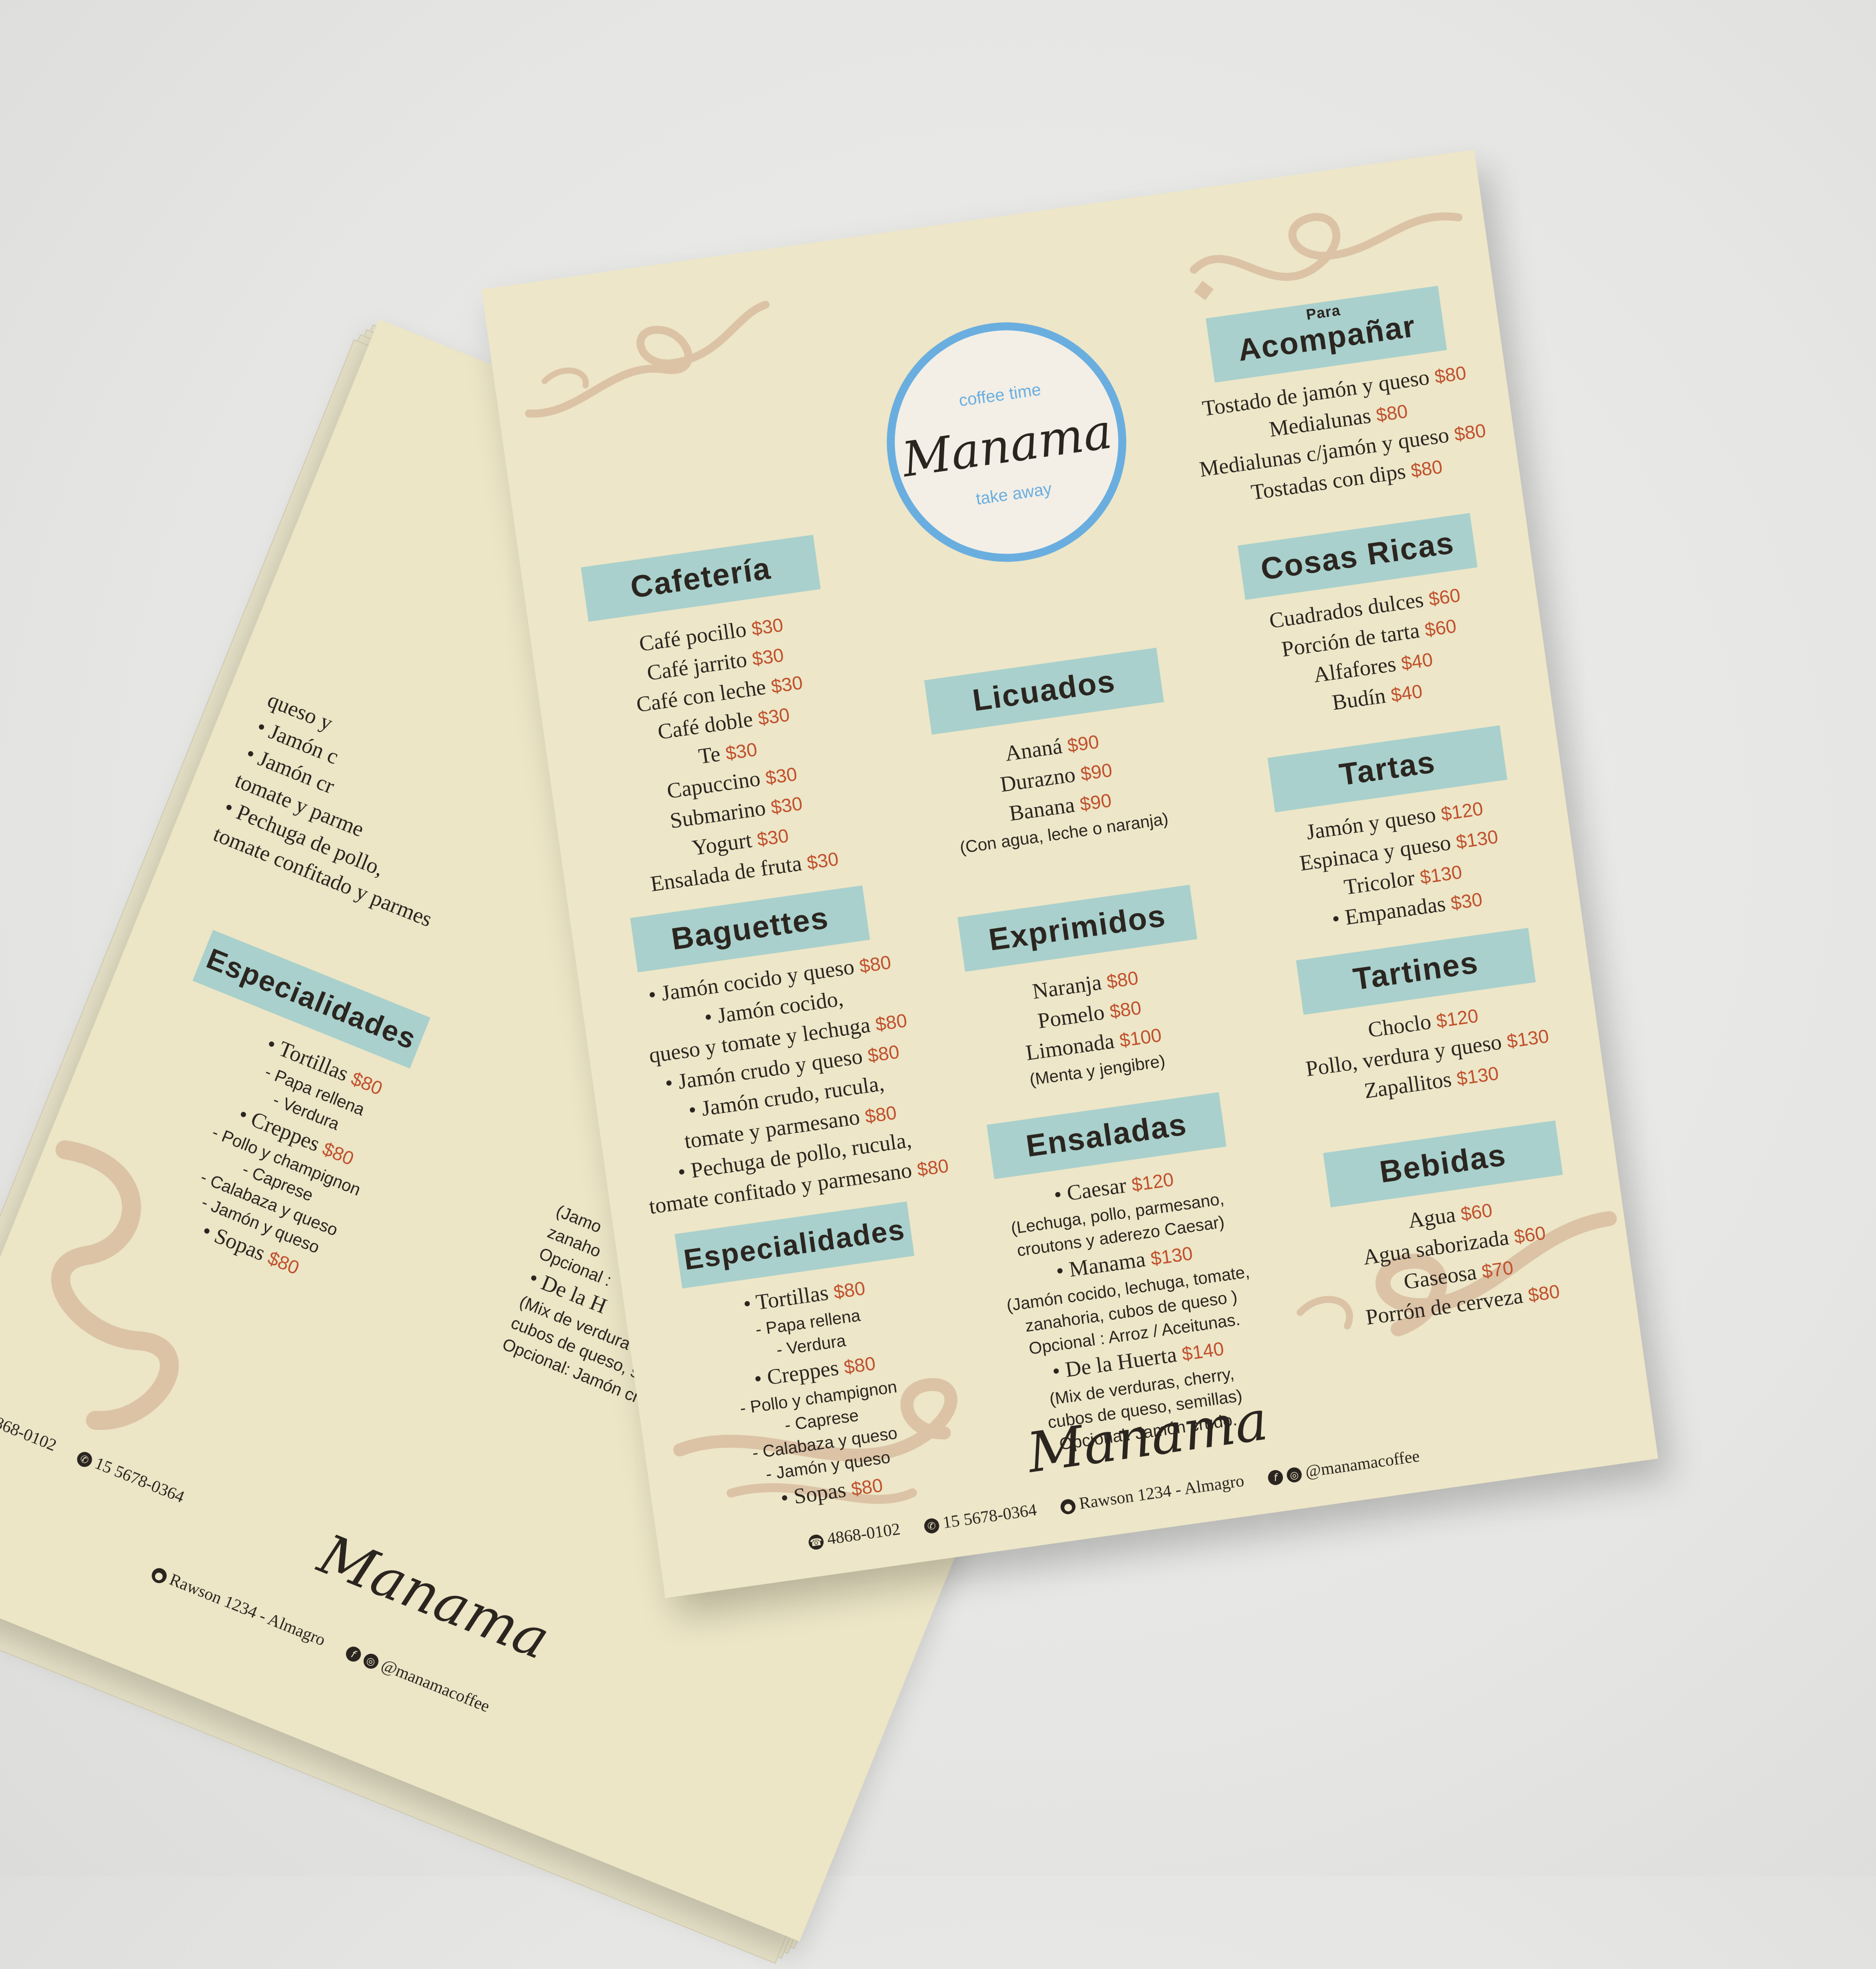  Describe the element at coordinates (1442, 1164) in the screenshot. I see `header-bebidas-label: Bebidas` at that location.